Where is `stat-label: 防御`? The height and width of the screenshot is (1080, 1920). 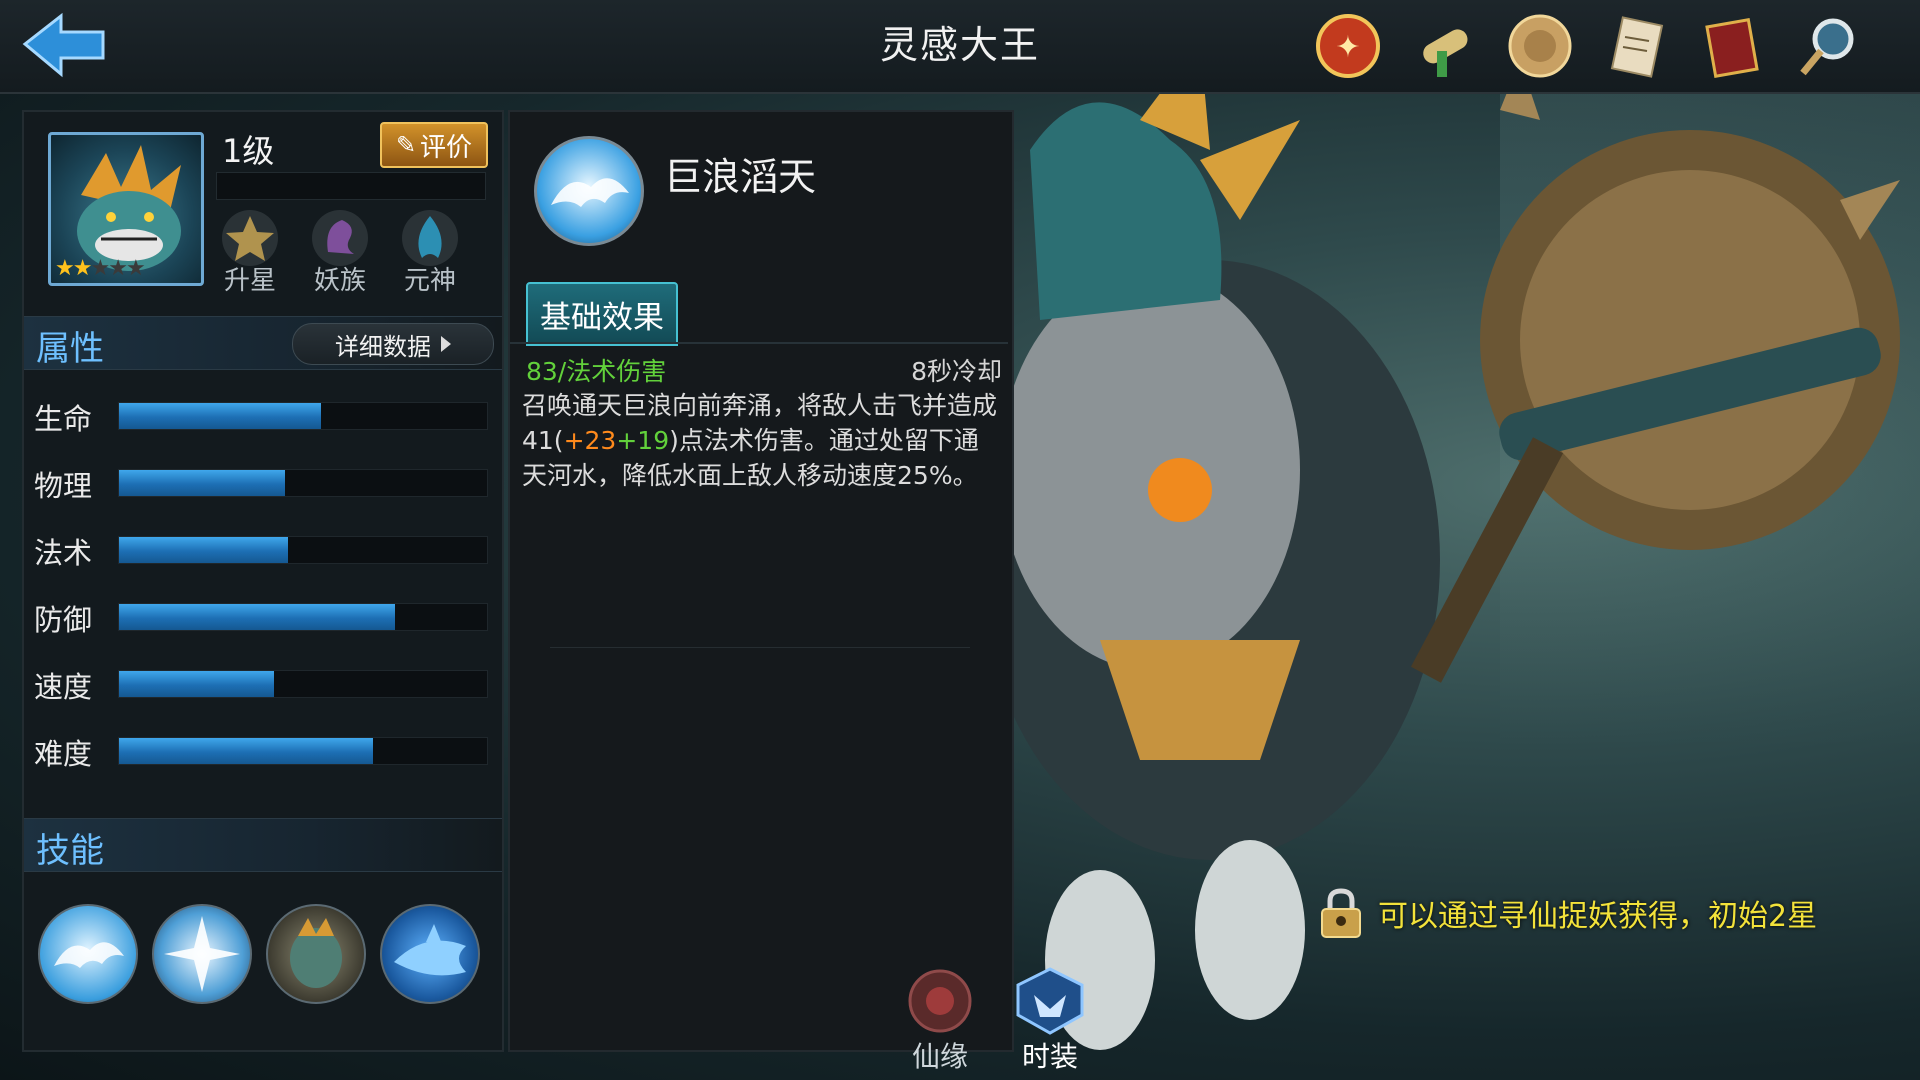 stat-label: 防御 is located at coordinates (63, 620).